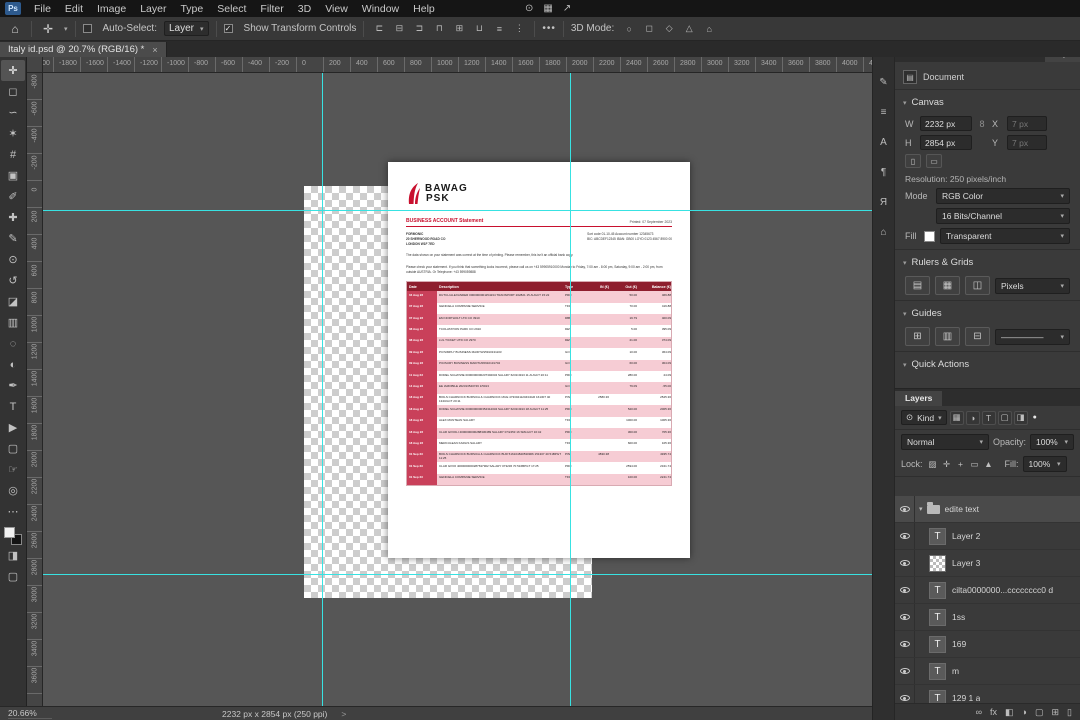  Describe the element at coordinates (966, 563) in the screenshot. I see `layer-name: Layer 3` at that location.